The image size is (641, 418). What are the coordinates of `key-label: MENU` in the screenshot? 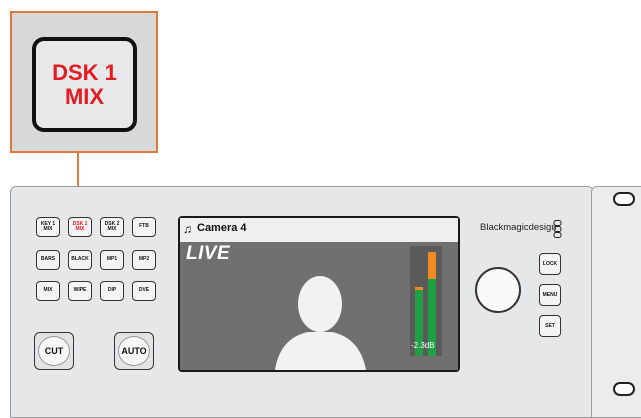 It's located at (550, 295).